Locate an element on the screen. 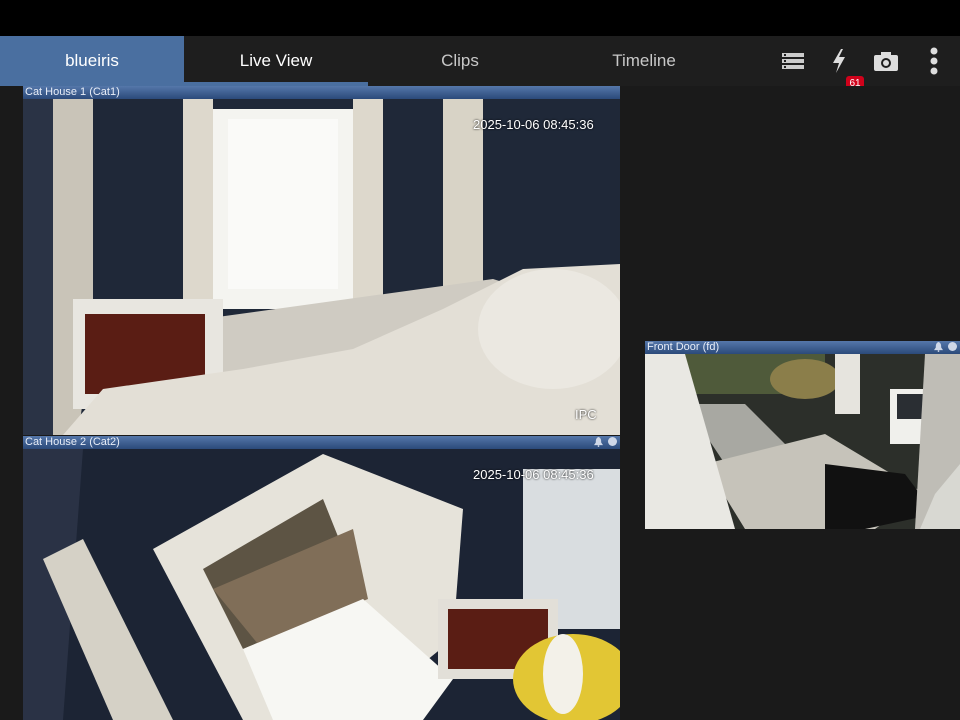 The image size is (960, 720). tab-live-view: Live View is located at coordinates (276, 61).